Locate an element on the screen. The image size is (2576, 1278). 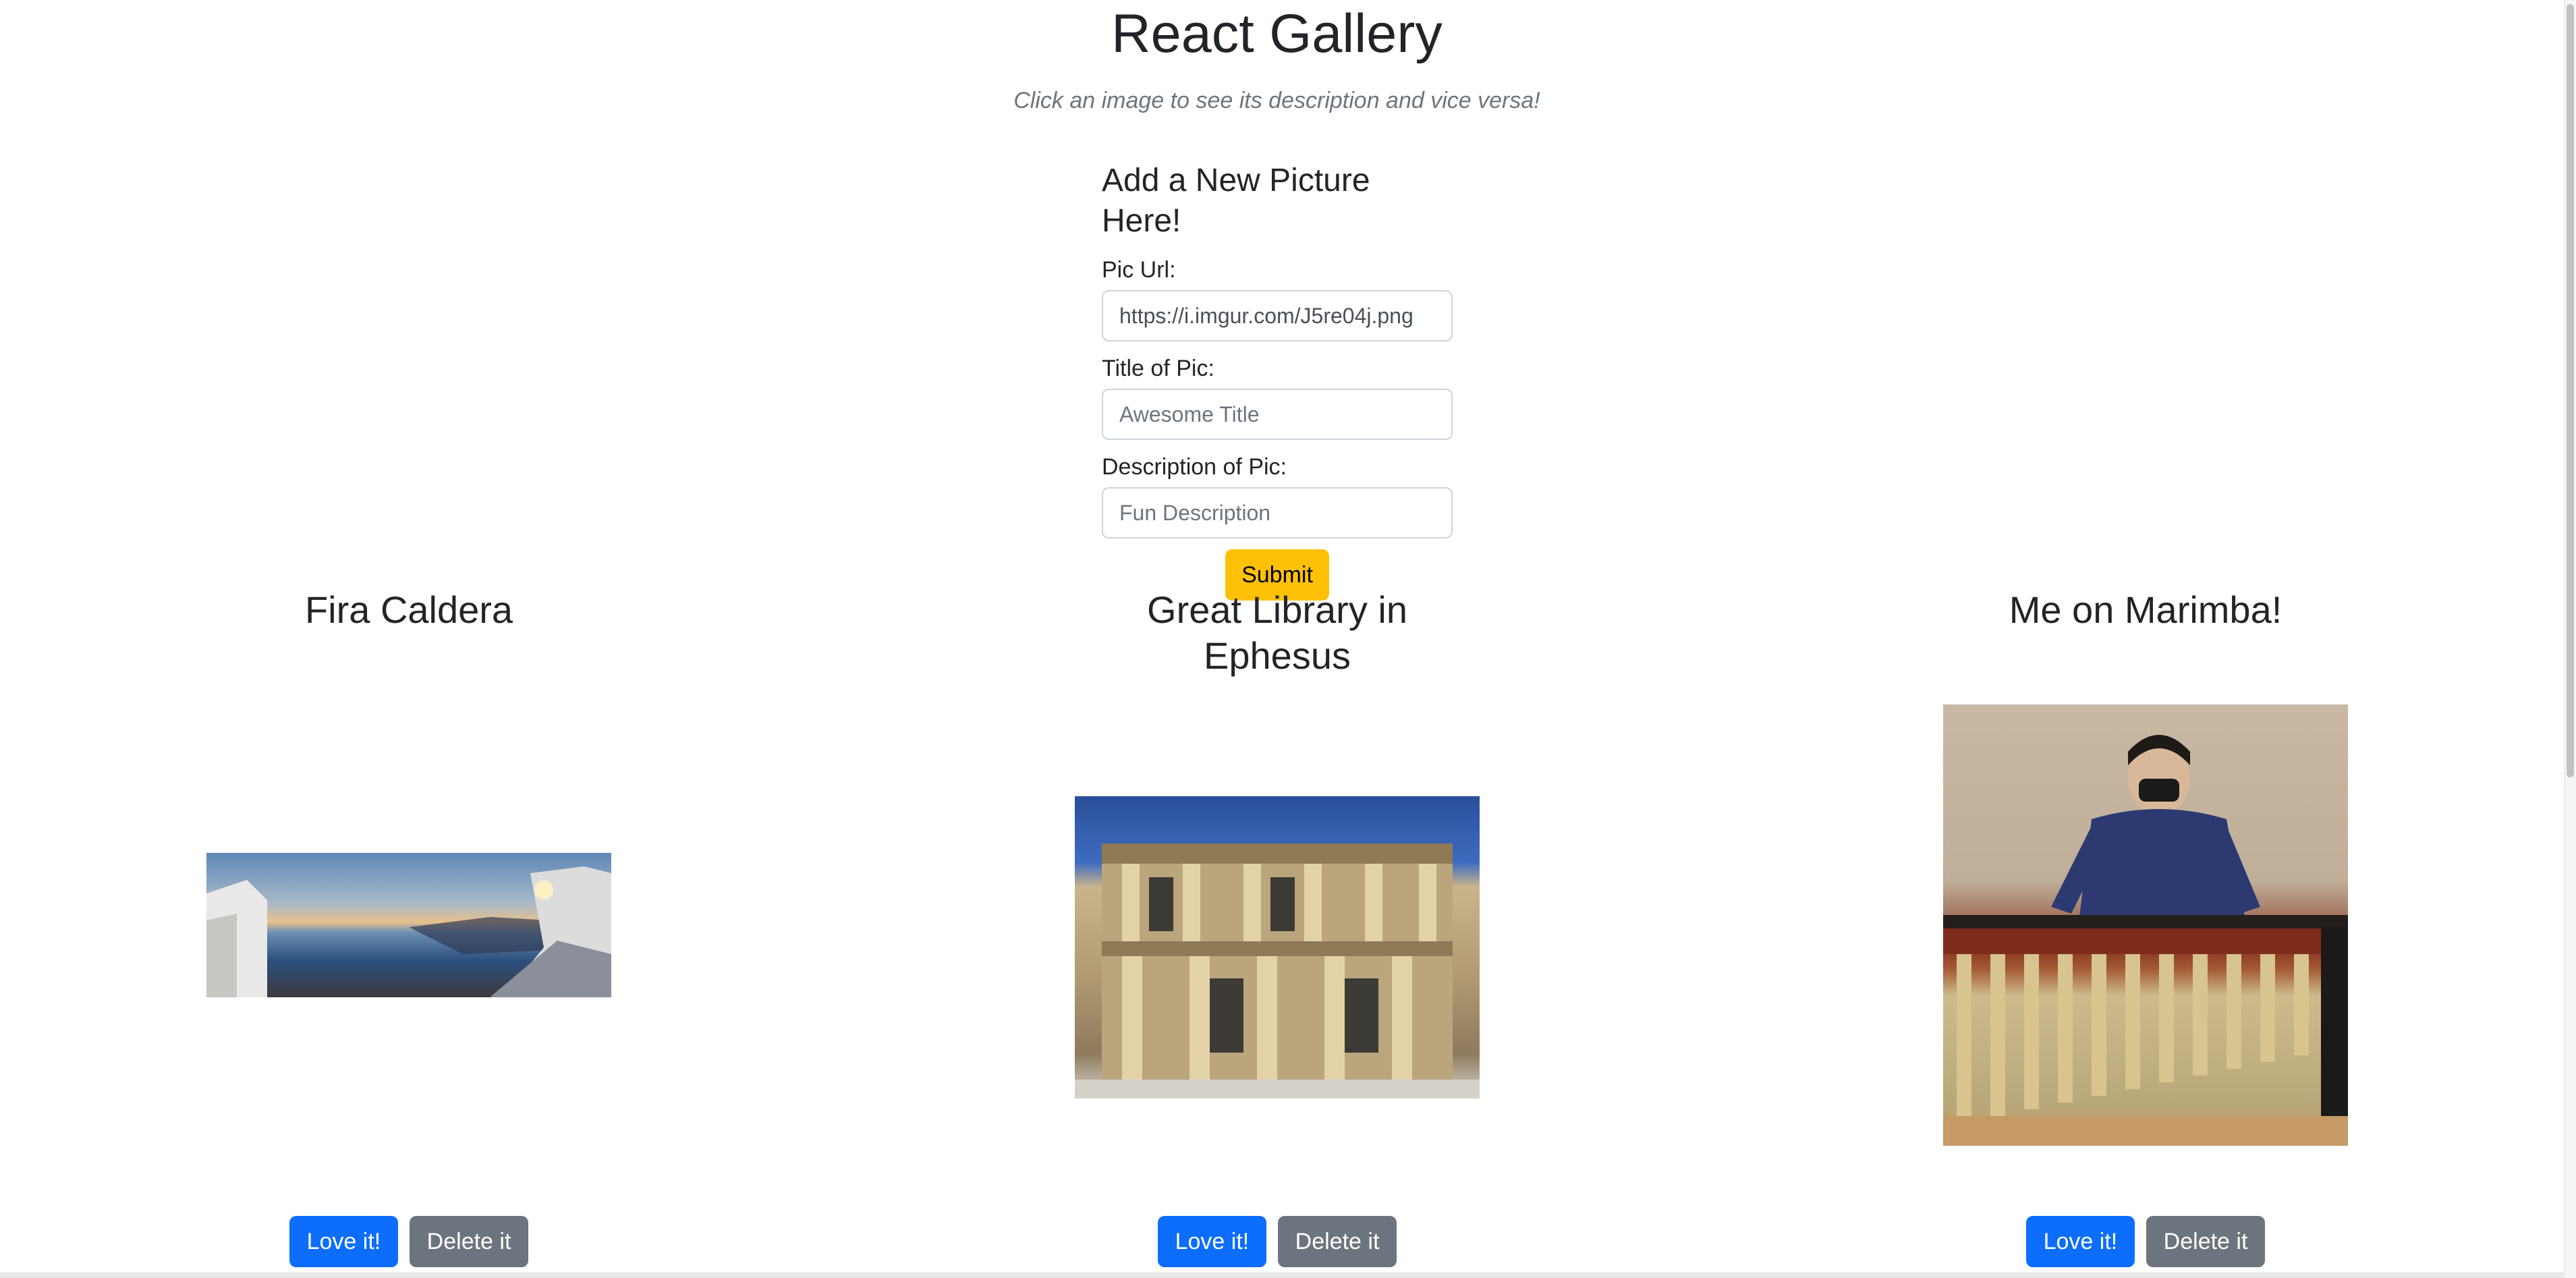
vertical-scrollbar is located at coordinates (2570, 639).